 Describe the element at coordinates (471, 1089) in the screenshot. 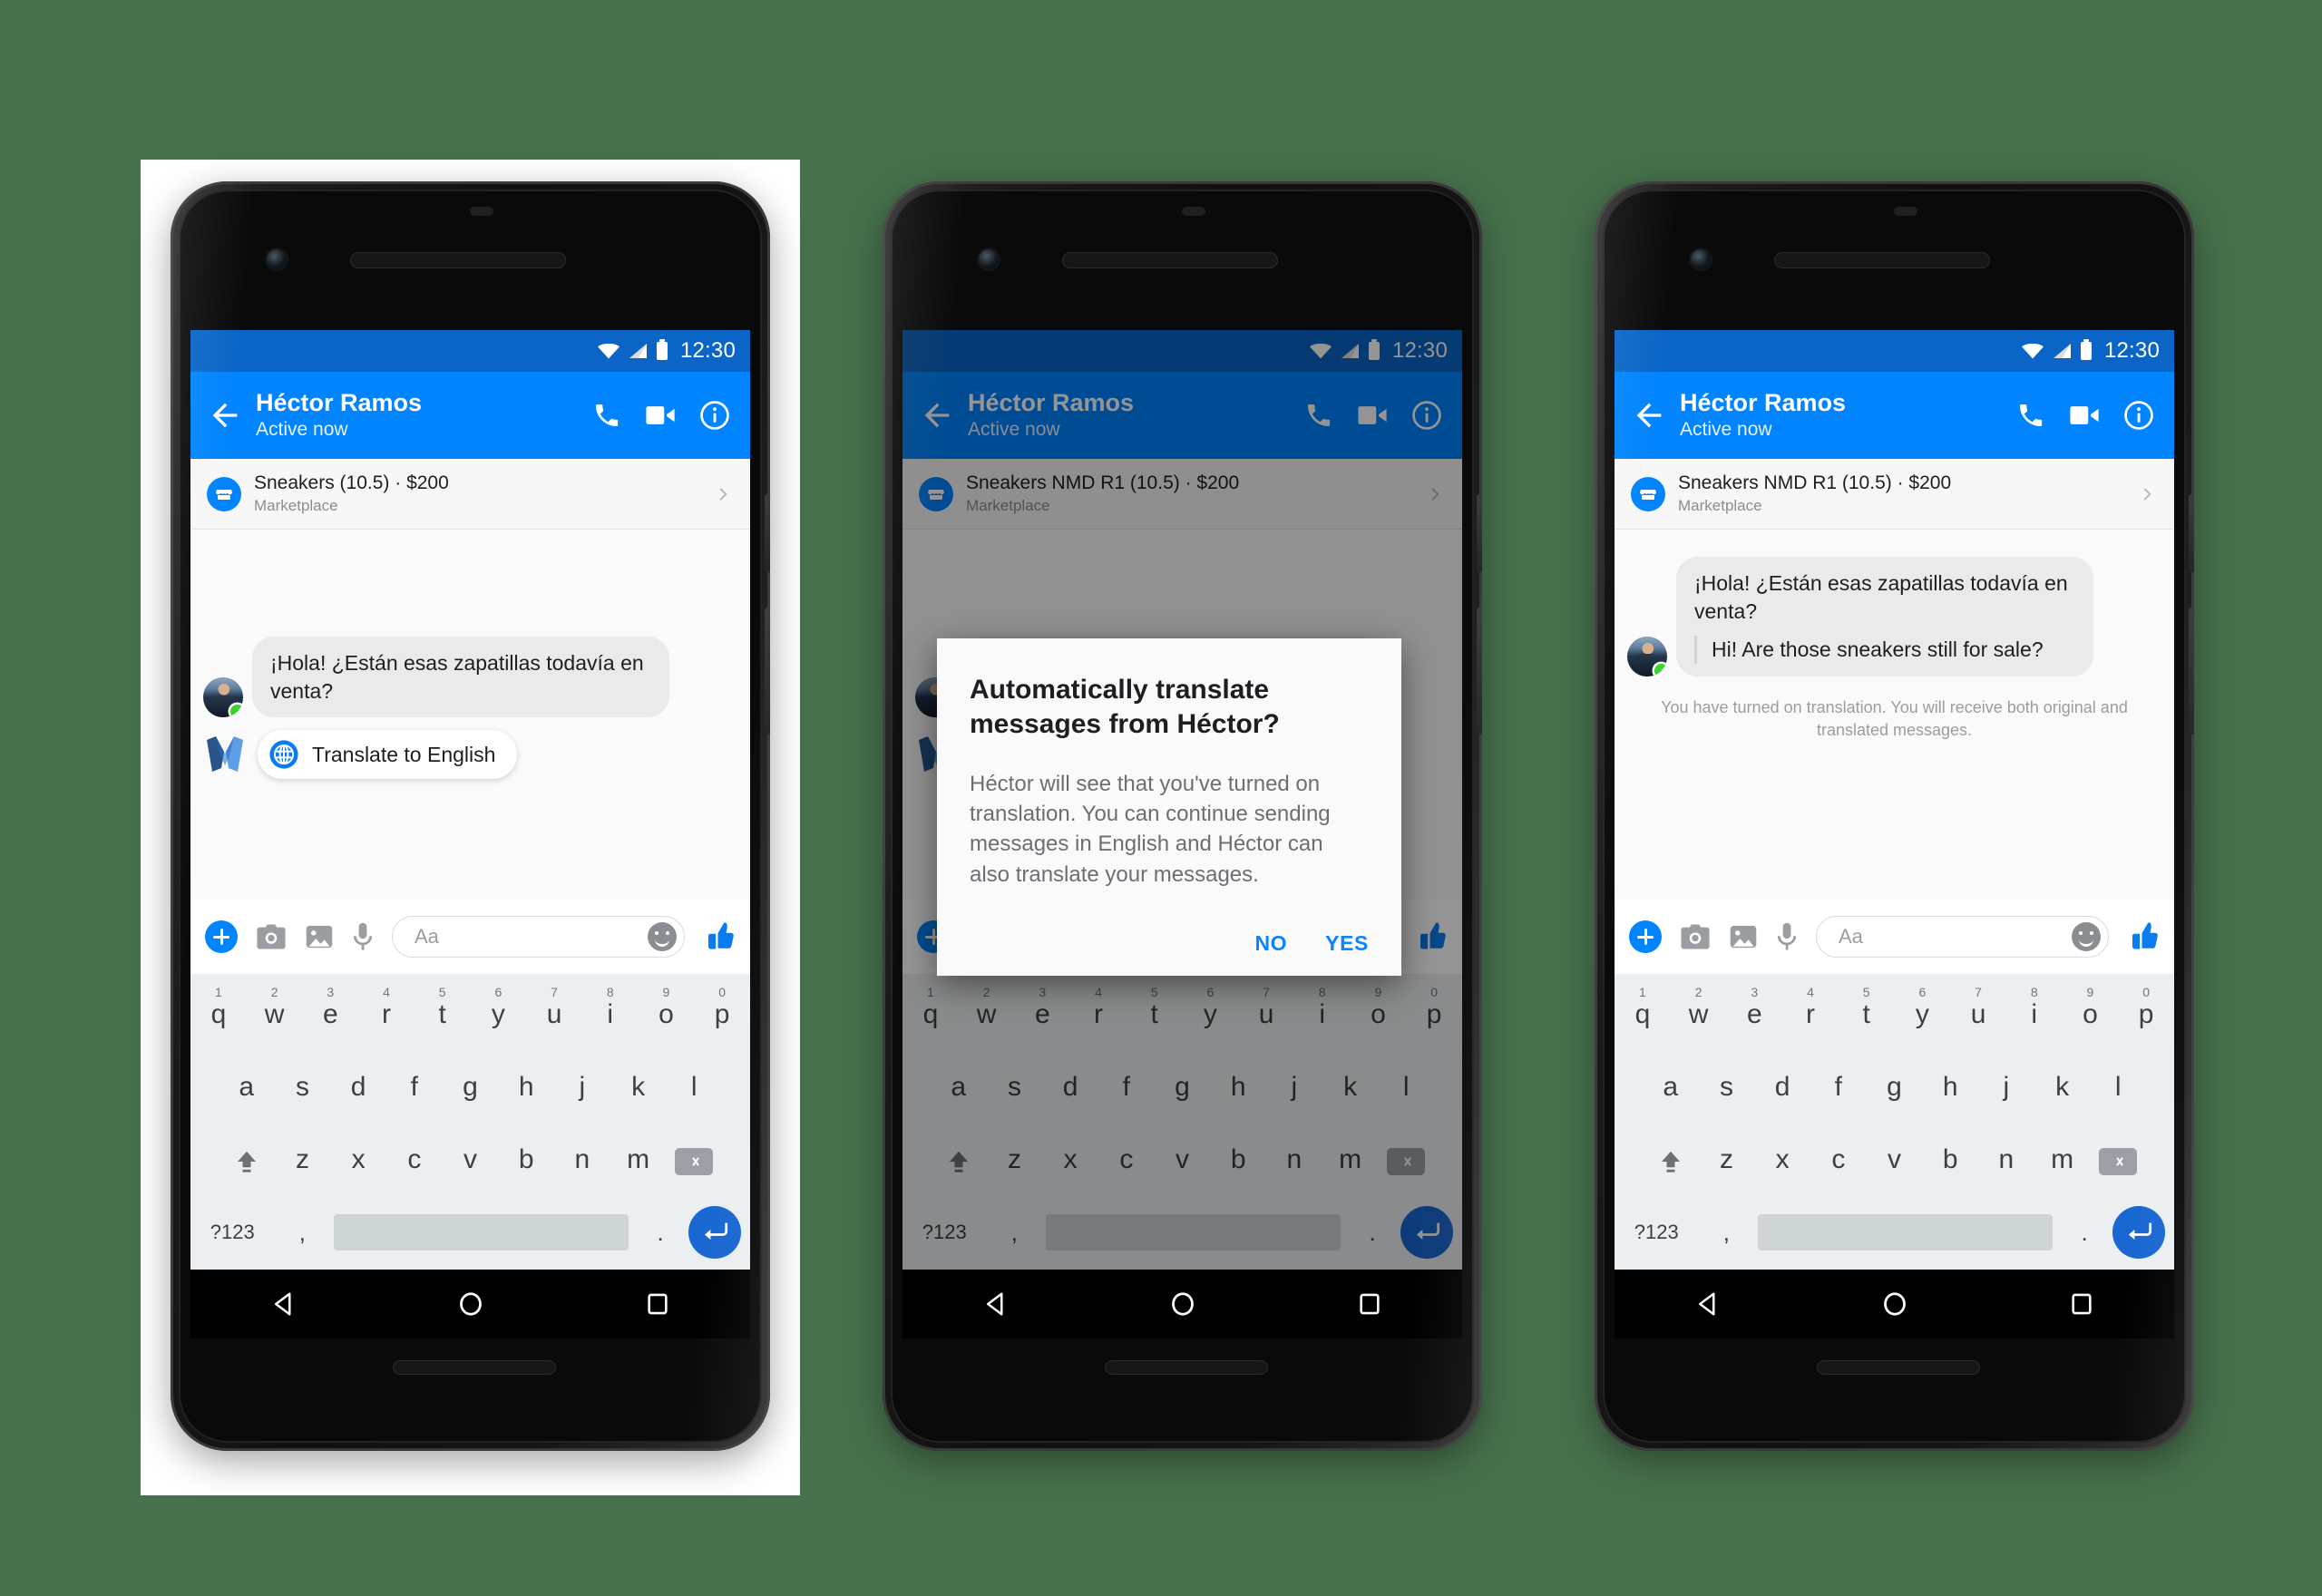

I see `key-g: g` at that location.